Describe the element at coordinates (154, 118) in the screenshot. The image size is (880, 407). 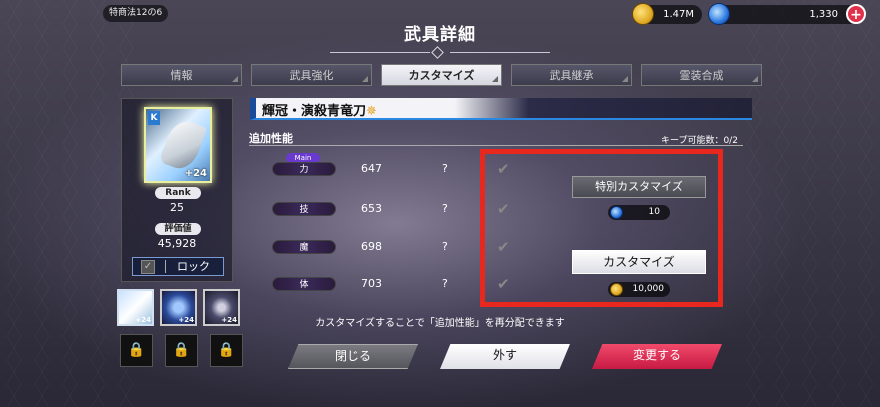
I see `weapon-type-icon: K` at that location.